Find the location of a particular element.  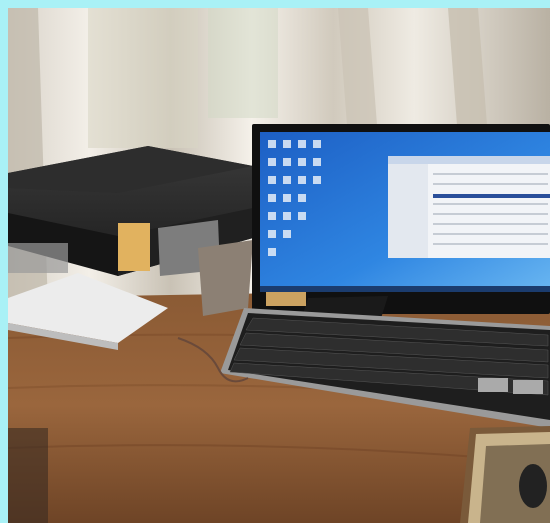

patterned-mousepad is located at coordinates (505, 474).